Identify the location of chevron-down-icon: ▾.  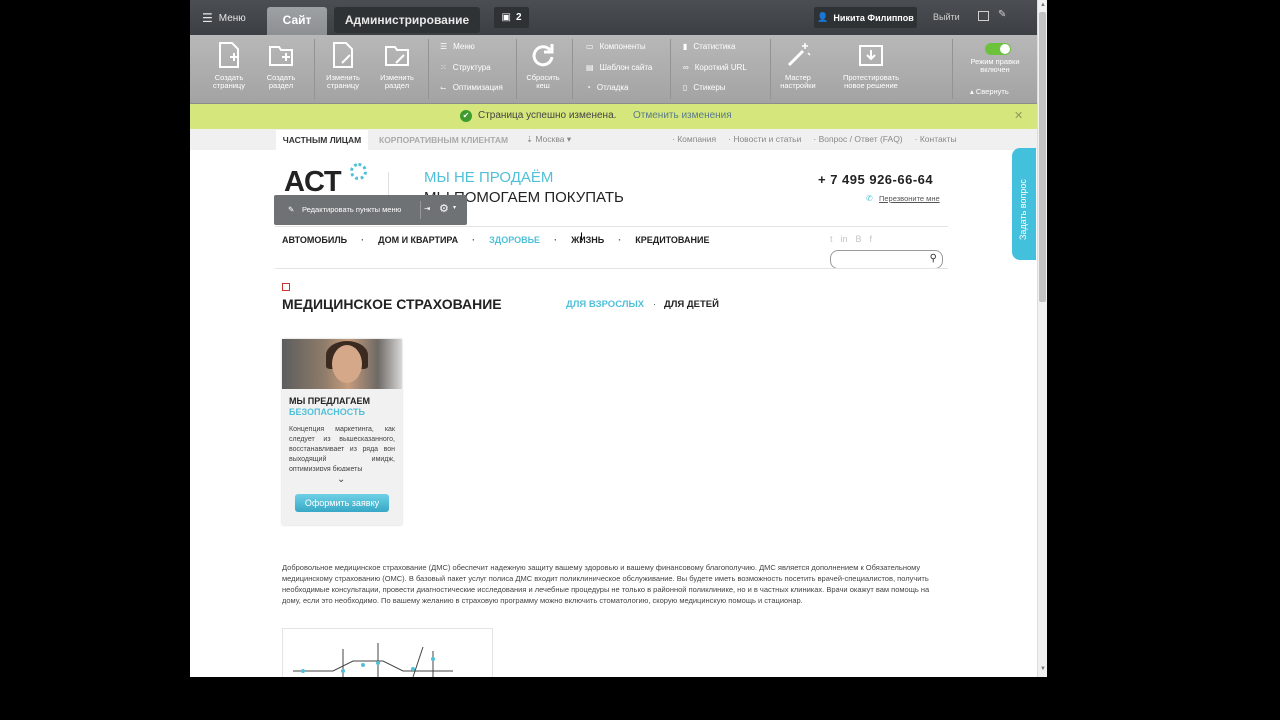
(454, 207).